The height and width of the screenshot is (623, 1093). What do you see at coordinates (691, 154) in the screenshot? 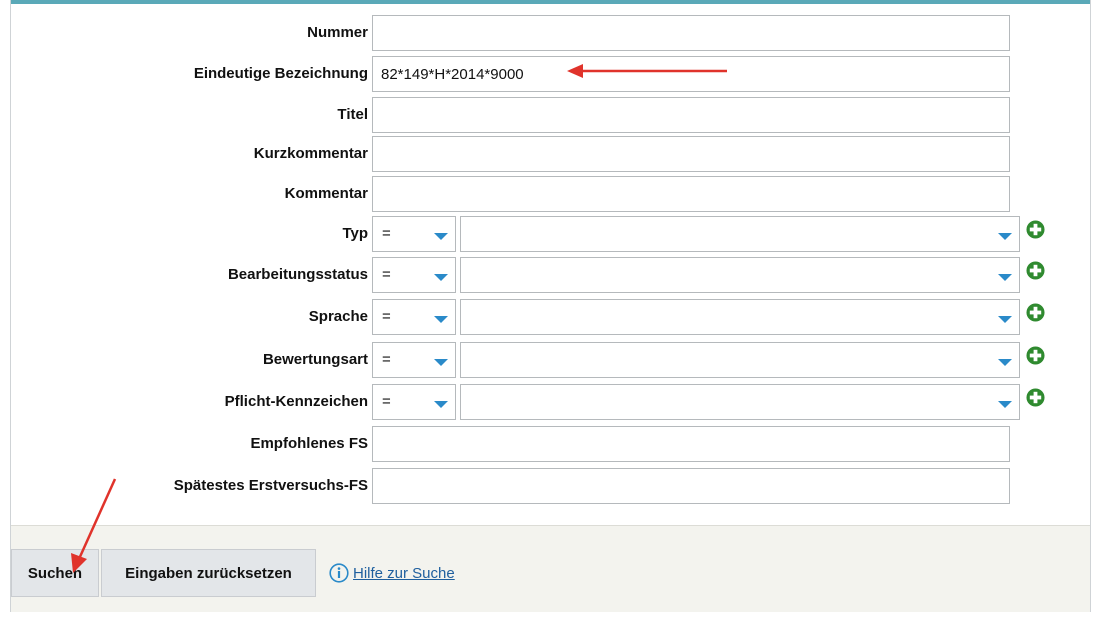
I see `kurzkommentar-input` at bounding box center [691, 154].